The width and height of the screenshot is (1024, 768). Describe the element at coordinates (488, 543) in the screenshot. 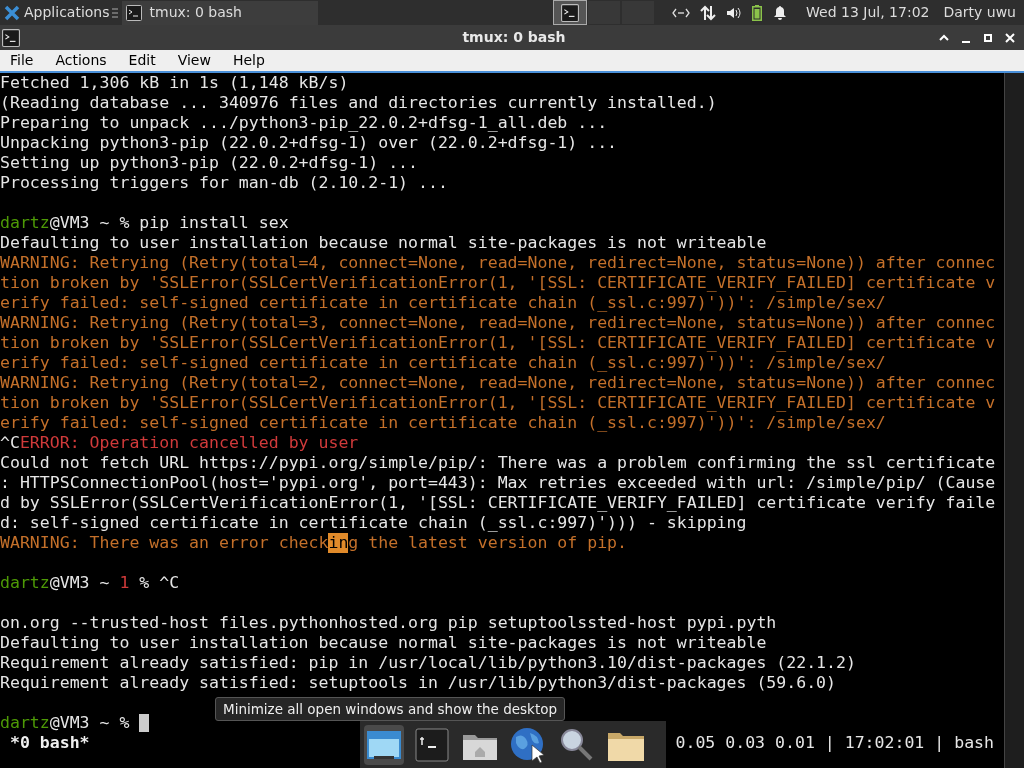

I see `warning-text: g the latest version of pip.` at that location.